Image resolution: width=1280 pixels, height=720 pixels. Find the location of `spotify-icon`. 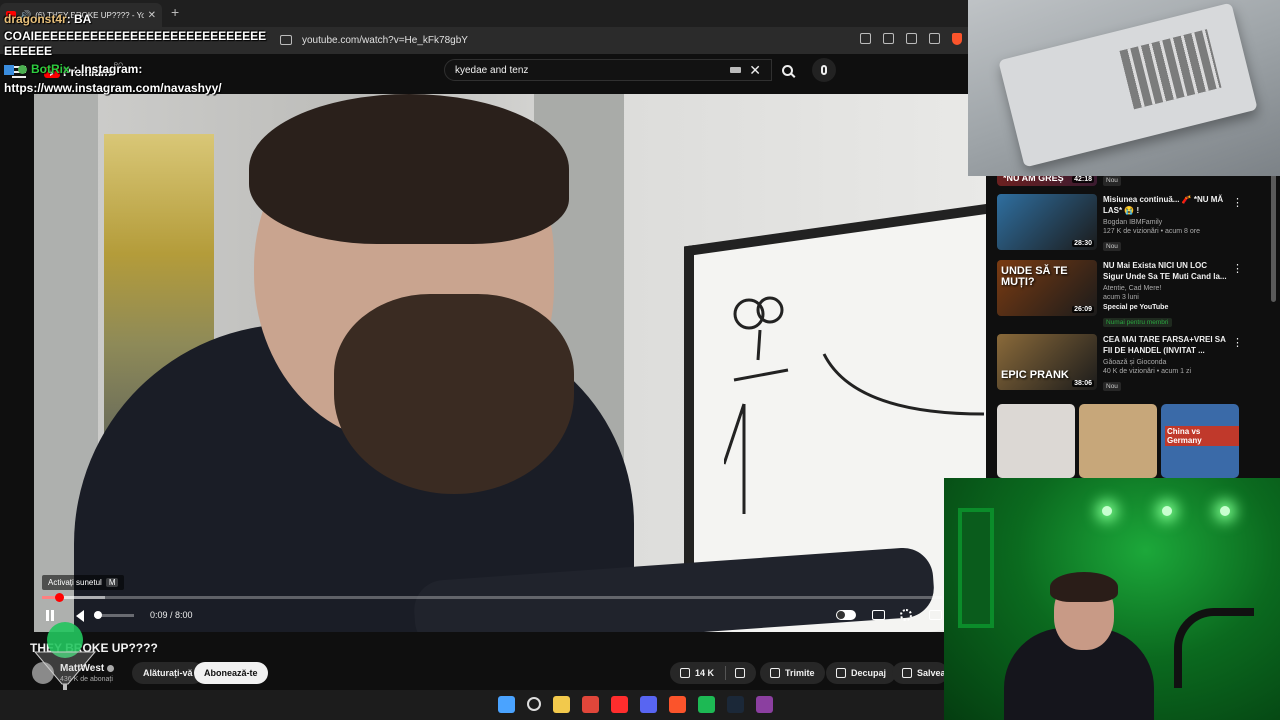

spotify-icon is located at coordinates (706, 704).